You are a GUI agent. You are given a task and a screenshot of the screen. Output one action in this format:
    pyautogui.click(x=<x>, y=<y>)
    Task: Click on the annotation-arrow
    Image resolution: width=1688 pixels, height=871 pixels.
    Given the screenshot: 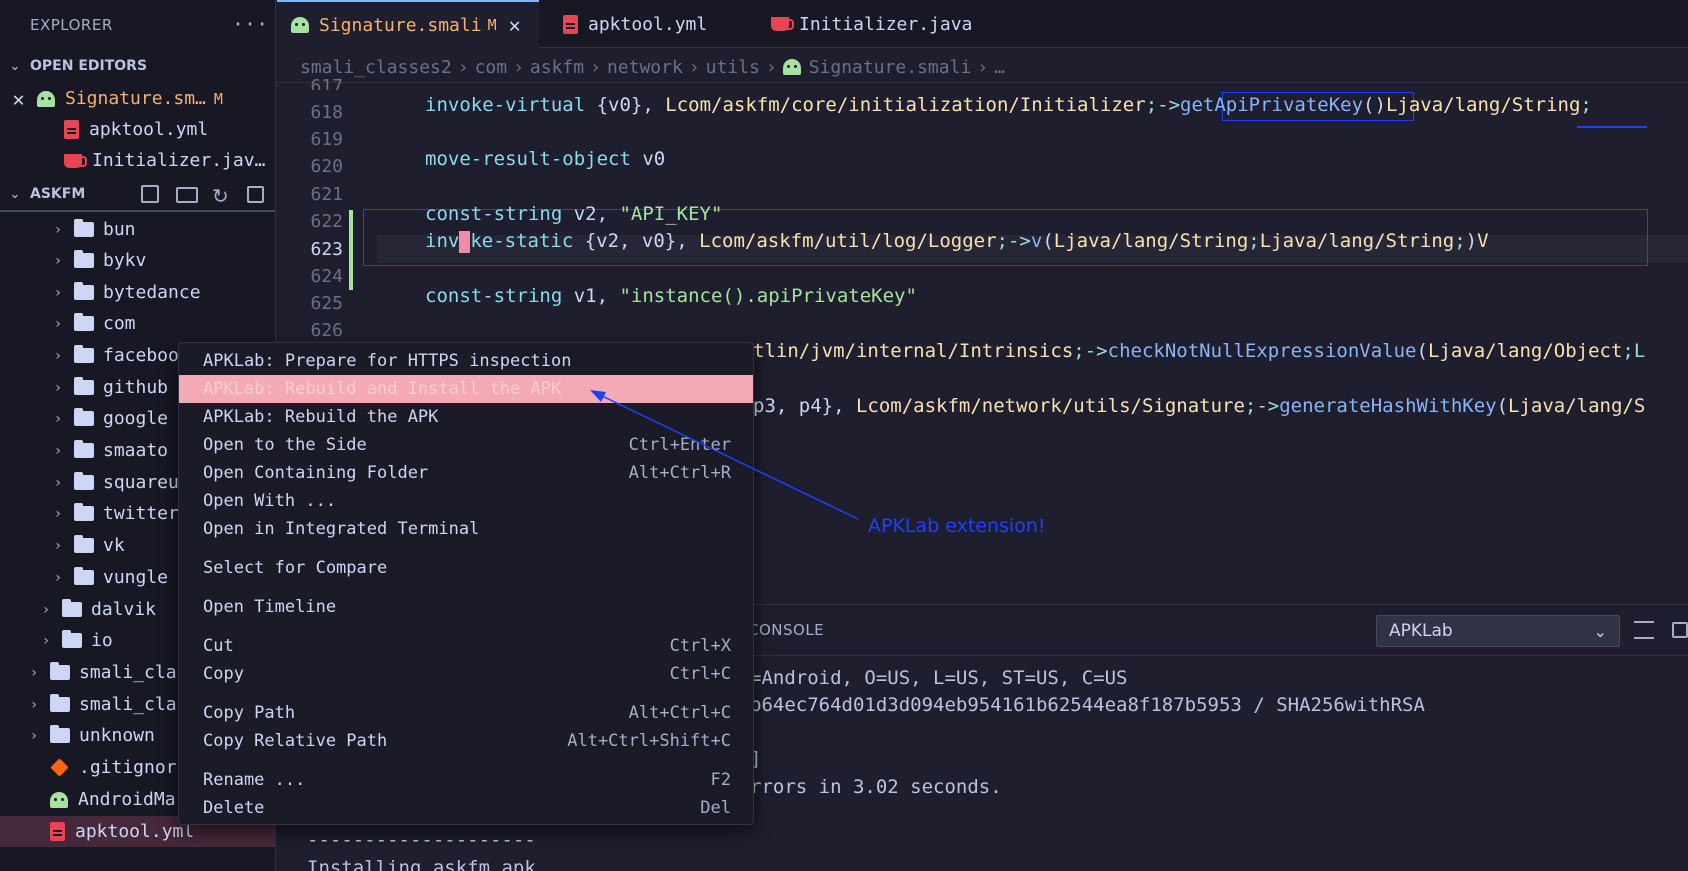 What is the action you would take?
    pyautogui.click(x=724, y=455)
    